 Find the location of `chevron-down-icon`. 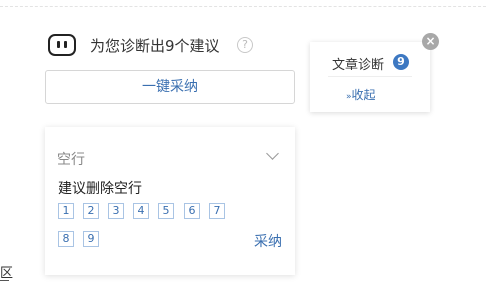

chevron-down-icon is located at coordinates (272, 153).